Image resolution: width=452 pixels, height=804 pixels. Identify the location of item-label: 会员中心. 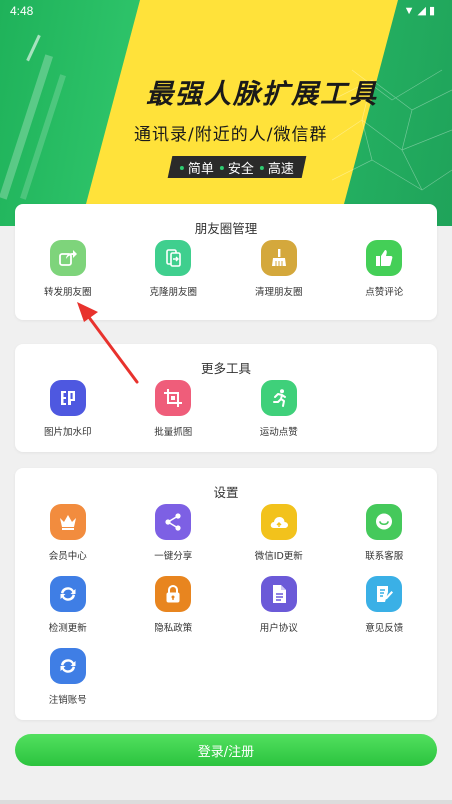
(67, 556).